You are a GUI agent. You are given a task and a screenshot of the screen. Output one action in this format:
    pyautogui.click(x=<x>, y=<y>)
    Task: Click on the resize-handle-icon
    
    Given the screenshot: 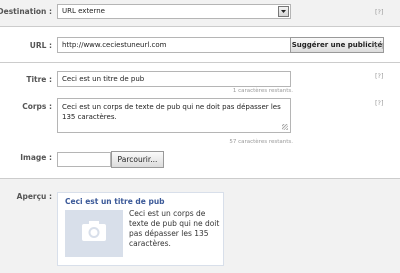 What is the action you would take?
    pyautogui.click(x=285, y=127)
    